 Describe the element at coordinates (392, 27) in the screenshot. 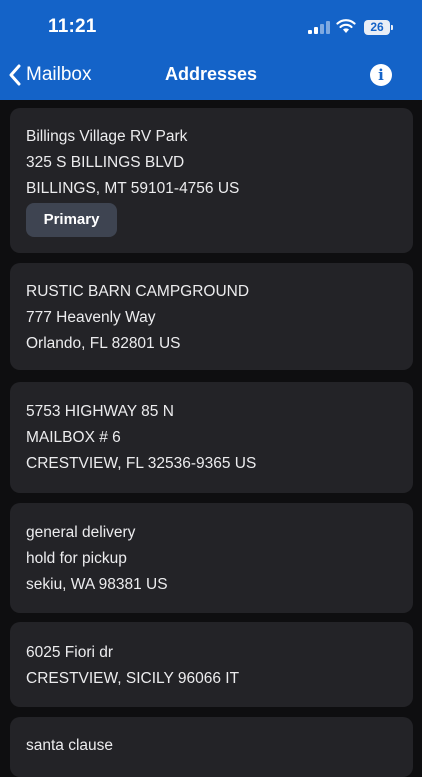

I see `battery-tip` at that location.